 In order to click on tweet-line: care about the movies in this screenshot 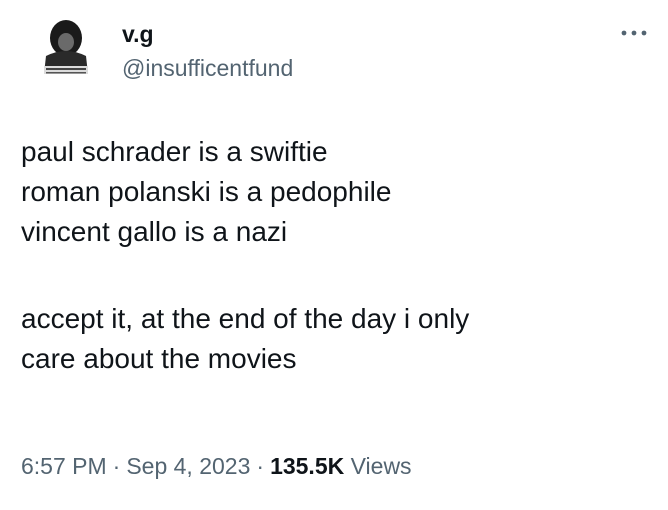, I will do `click(159, 358)`.